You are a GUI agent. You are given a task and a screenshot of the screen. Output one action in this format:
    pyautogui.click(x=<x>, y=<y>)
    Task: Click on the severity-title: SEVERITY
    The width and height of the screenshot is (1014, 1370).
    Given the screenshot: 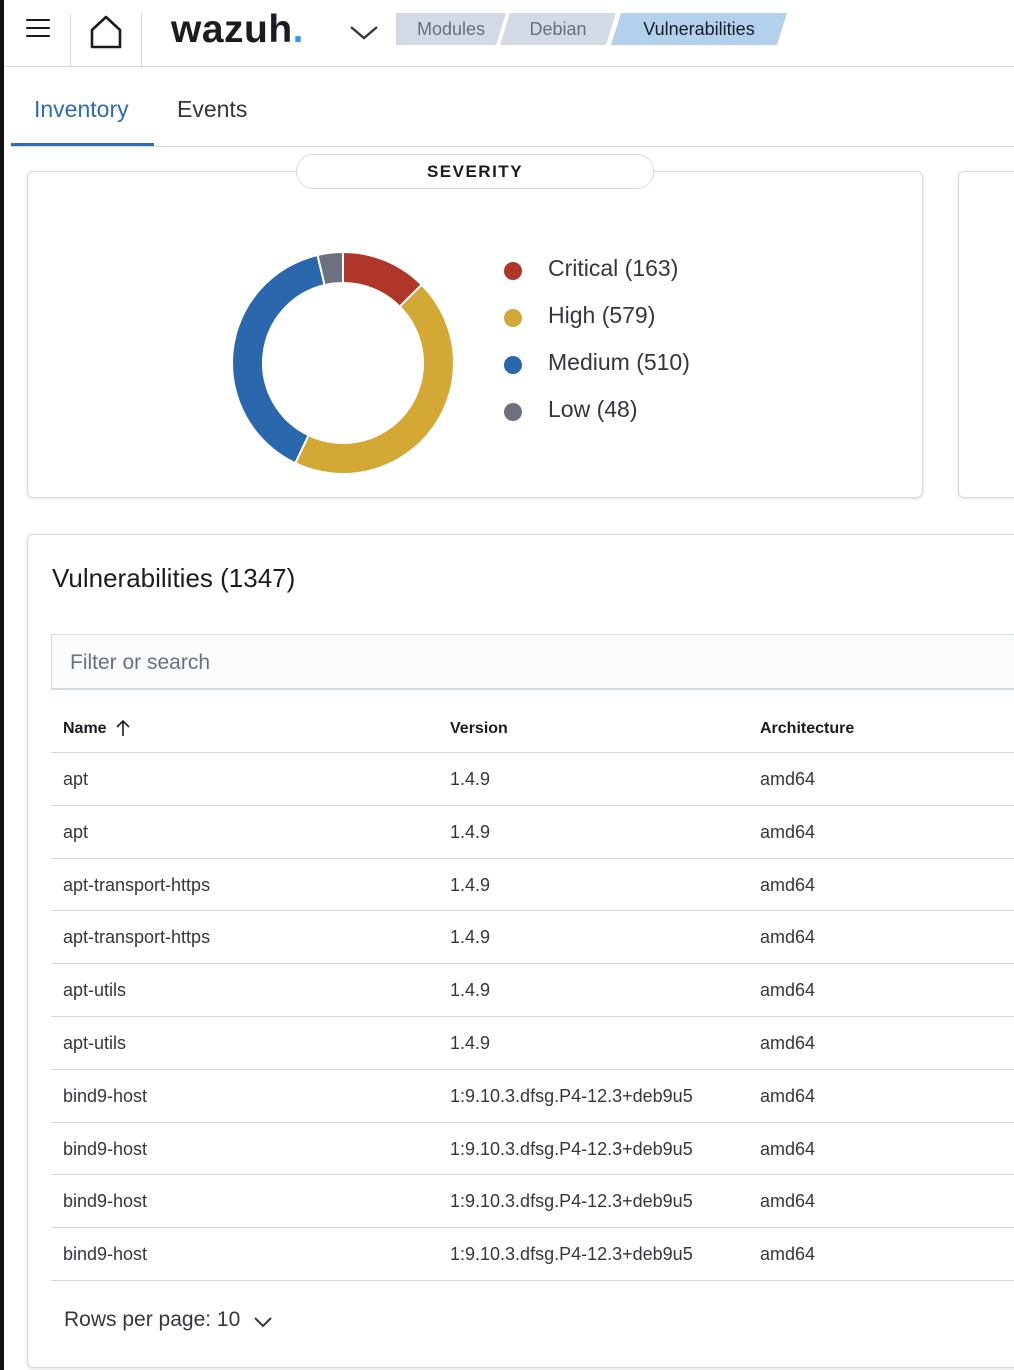 What is the action you would take?
    pyautogui.click(x=475, y=171)
    